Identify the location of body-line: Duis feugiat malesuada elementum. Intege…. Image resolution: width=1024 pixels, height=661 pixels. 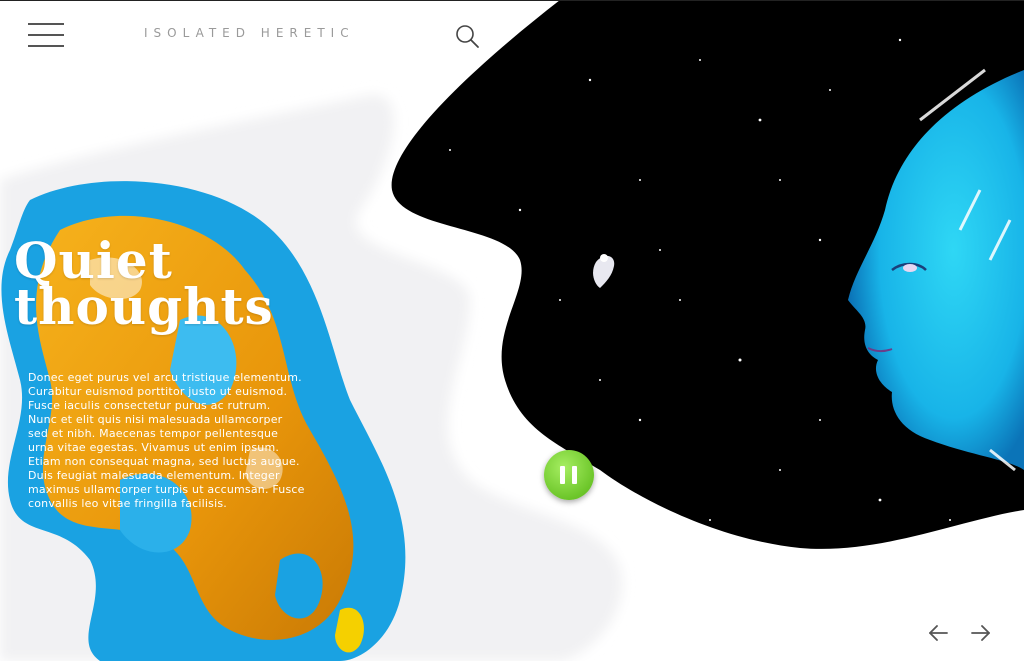
(154, 475).